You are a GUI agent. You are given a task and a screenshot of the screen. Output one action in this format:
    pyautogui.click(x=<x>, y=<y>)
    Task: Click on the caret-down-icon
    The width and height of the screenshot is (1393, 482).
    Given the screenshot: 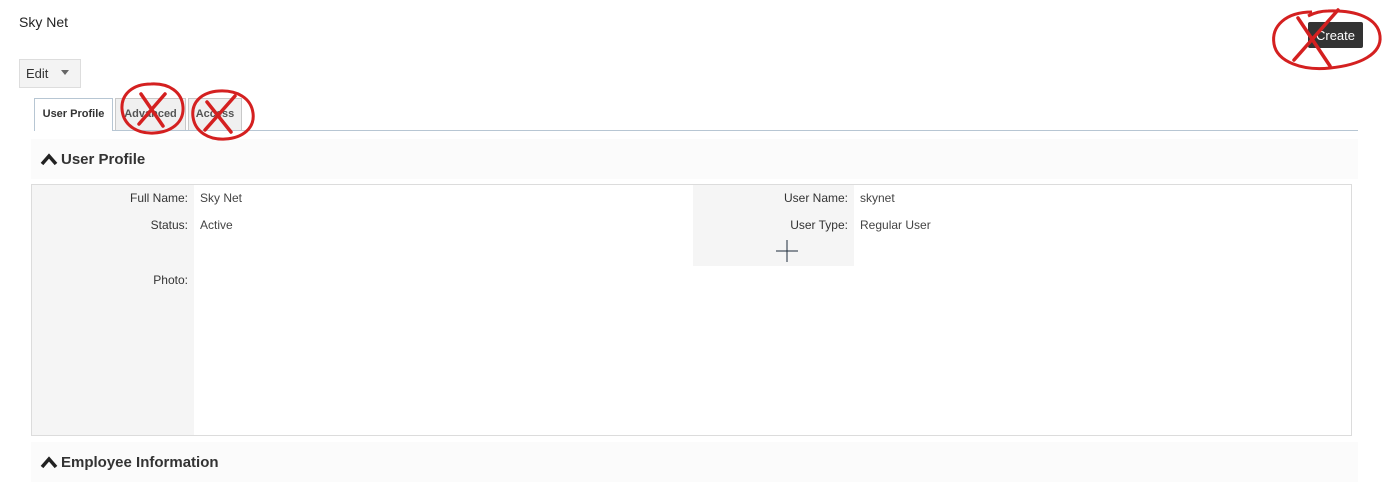 What is the action you would take?
    pyautogui.click(x=65, y=72)
    